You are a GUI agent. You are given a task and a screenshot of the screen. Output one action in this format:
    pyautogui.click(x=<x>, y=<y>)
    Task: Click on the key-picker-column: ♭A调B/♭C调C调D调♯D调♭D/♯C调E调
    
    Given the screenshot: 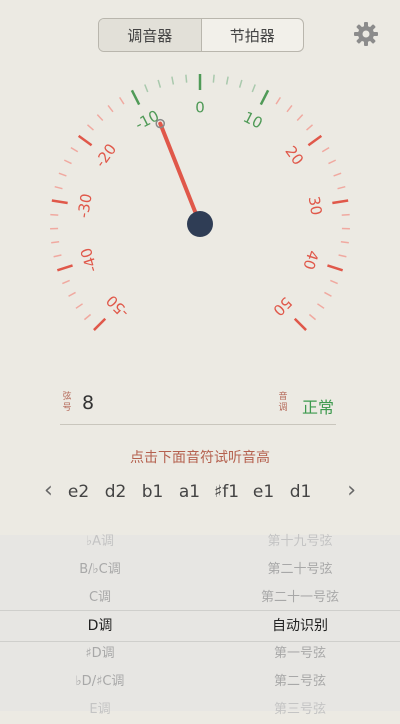 What is the action you would take?
    pyautogui.click(x=100, y=626)
    